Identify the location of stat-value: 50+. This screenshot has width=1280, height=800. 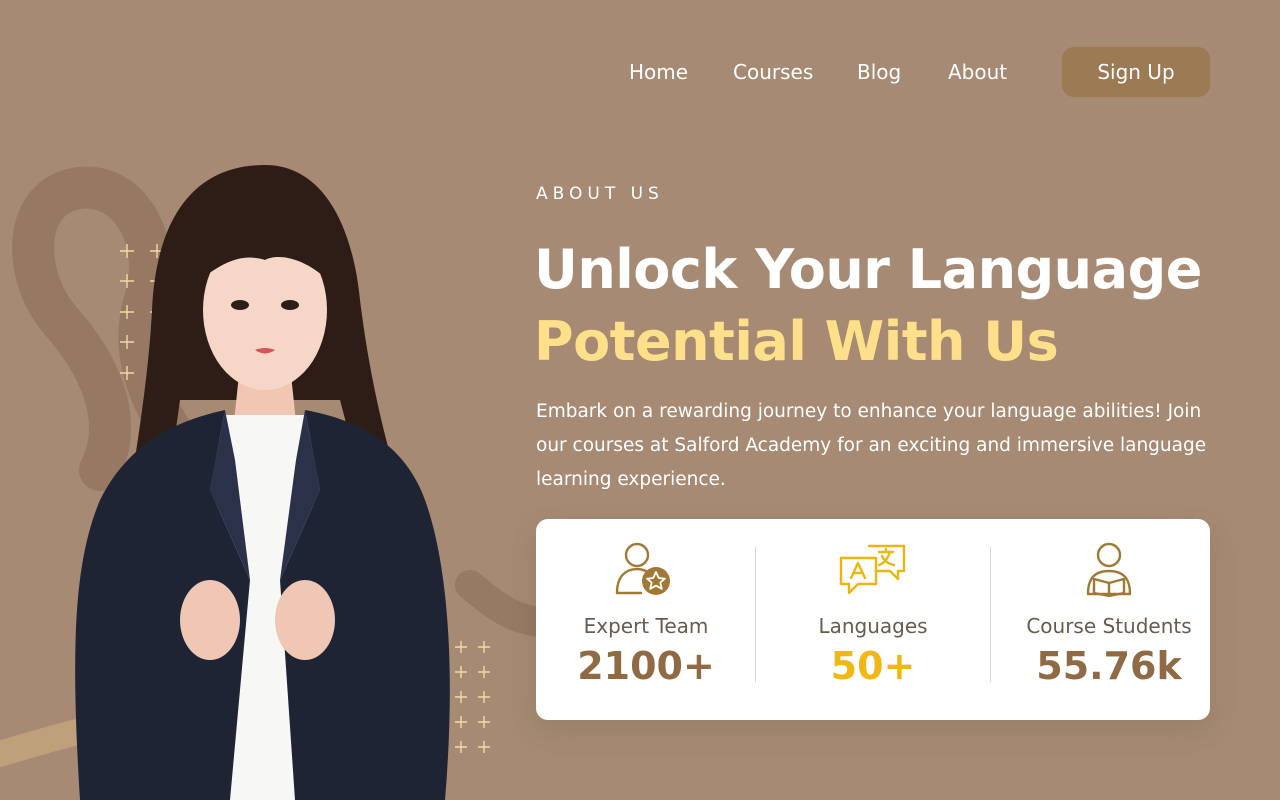
(873, 666).